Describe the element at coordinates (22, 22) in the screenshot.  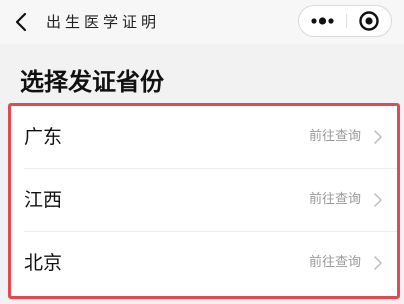
I see `chevron-left-icon` at that location.